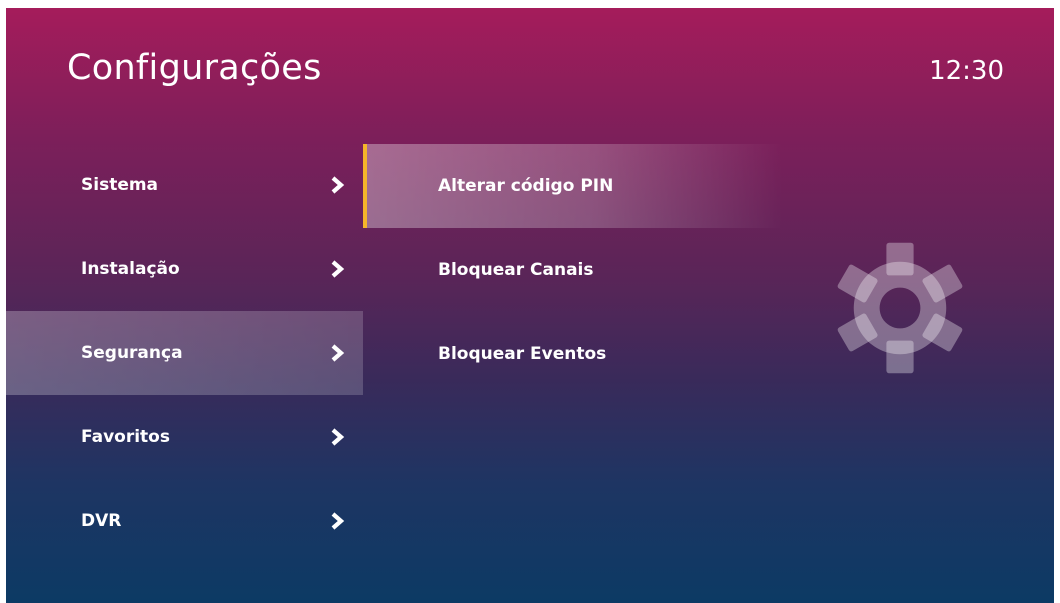 Image resolution: width=1060 pixels, height=603 pixels. What do you see at coordinates (900, 308) in the screenshot?
I see `gear-icon` at bounding box center [900, 308].